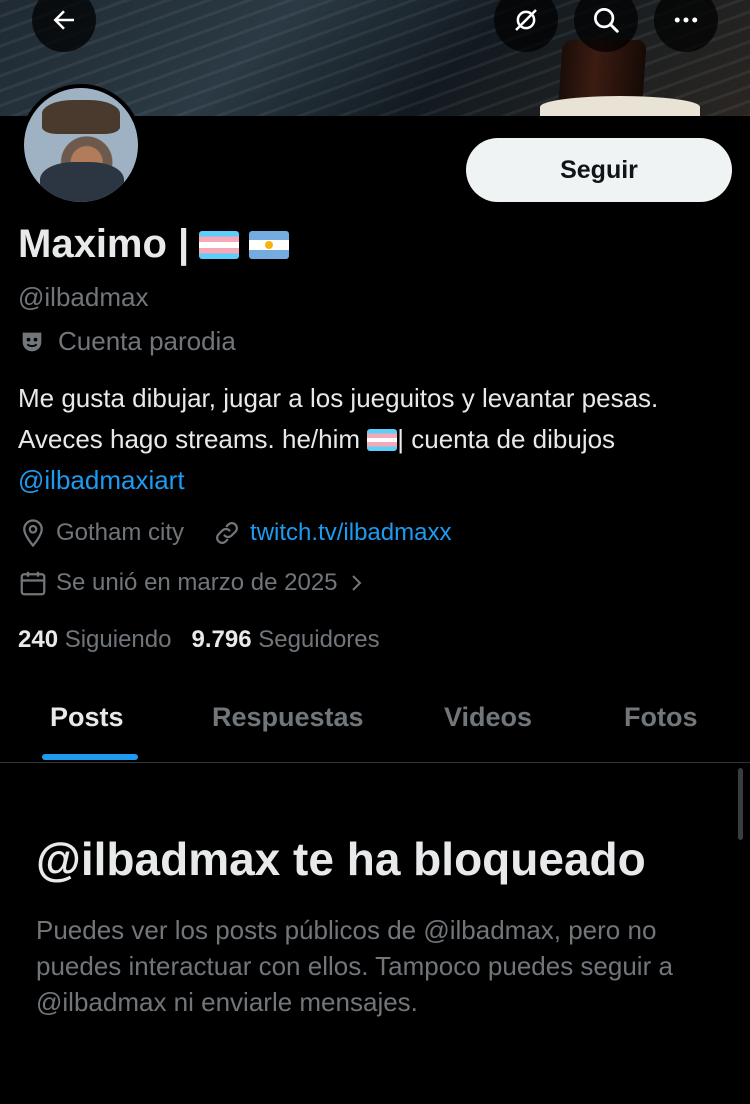 The image size is (750, 1104). I want to click on followers-count: 9.796, so click(221, 639).